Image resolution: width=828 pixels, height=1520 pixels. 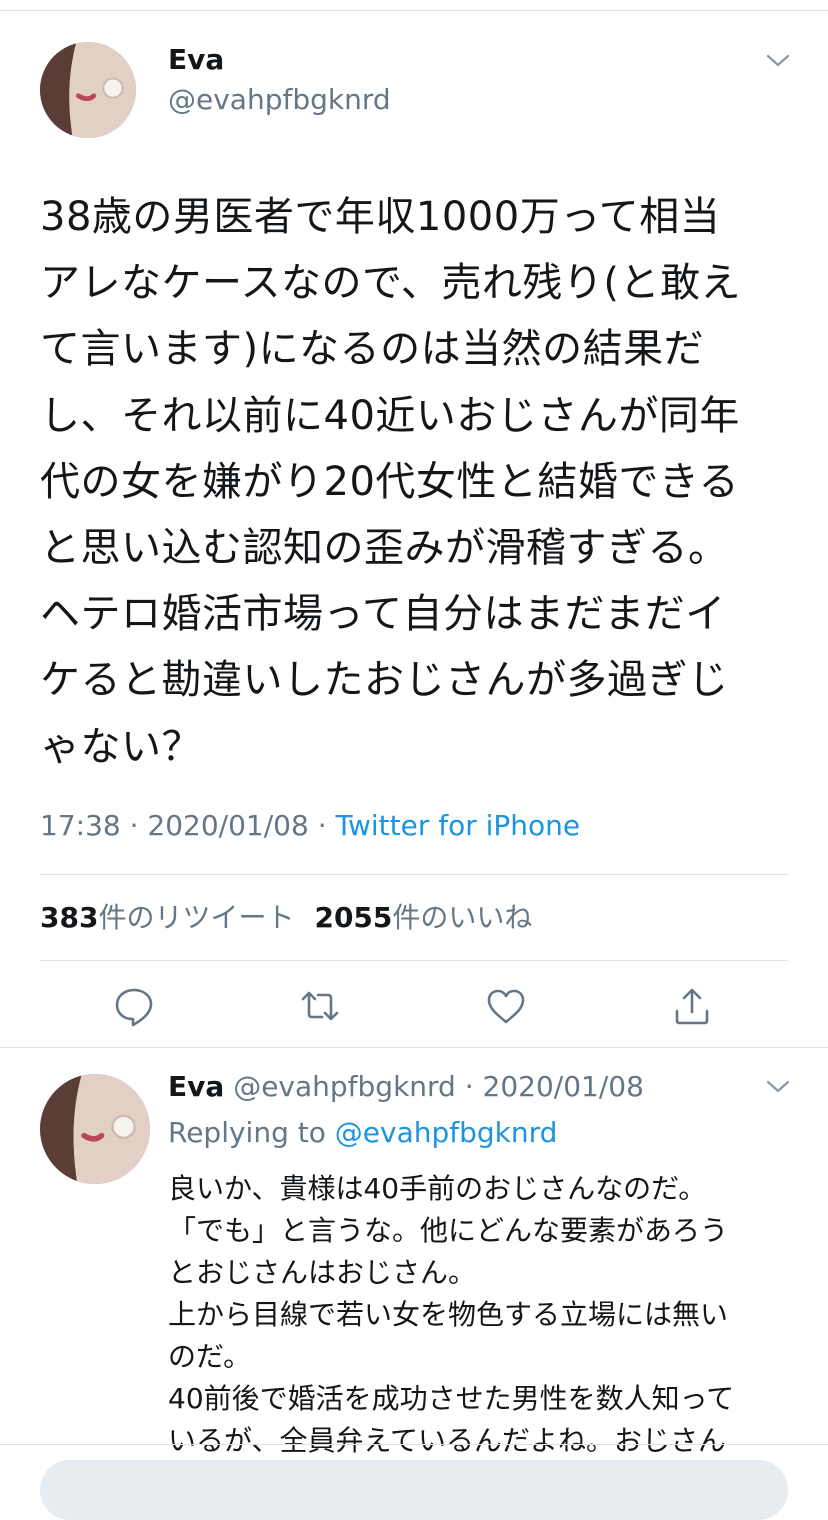 What do you see at coordinates (384, 548) in the screenshot?
I see `tweet-text-line: と思い込む認知の歪みが滑稽すぎる。` at bounding box center [384, 548].